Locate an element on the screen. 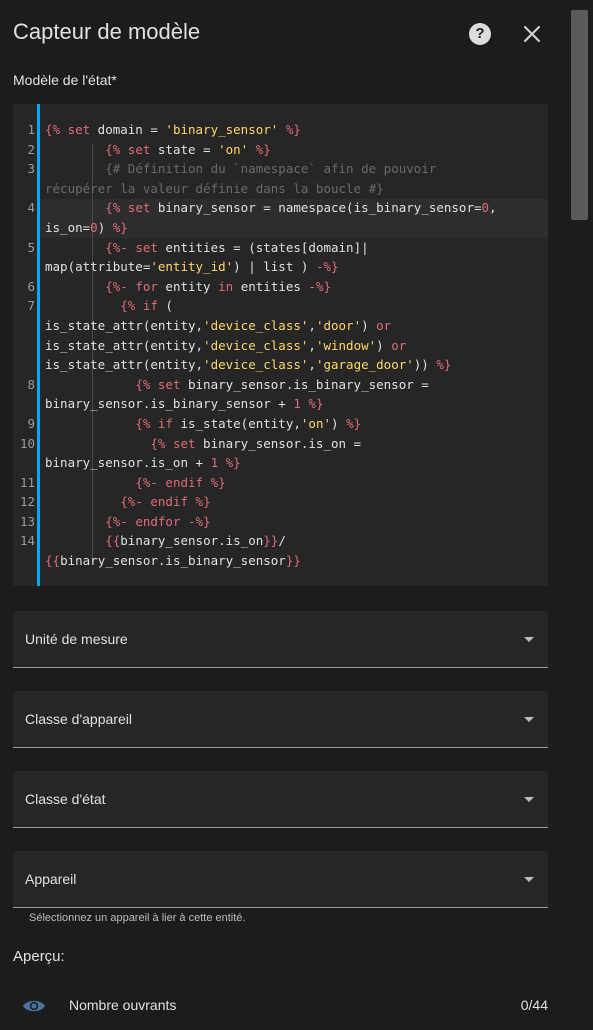  dialog-title: Capteur de modèle is located at coordinates (107, 31).